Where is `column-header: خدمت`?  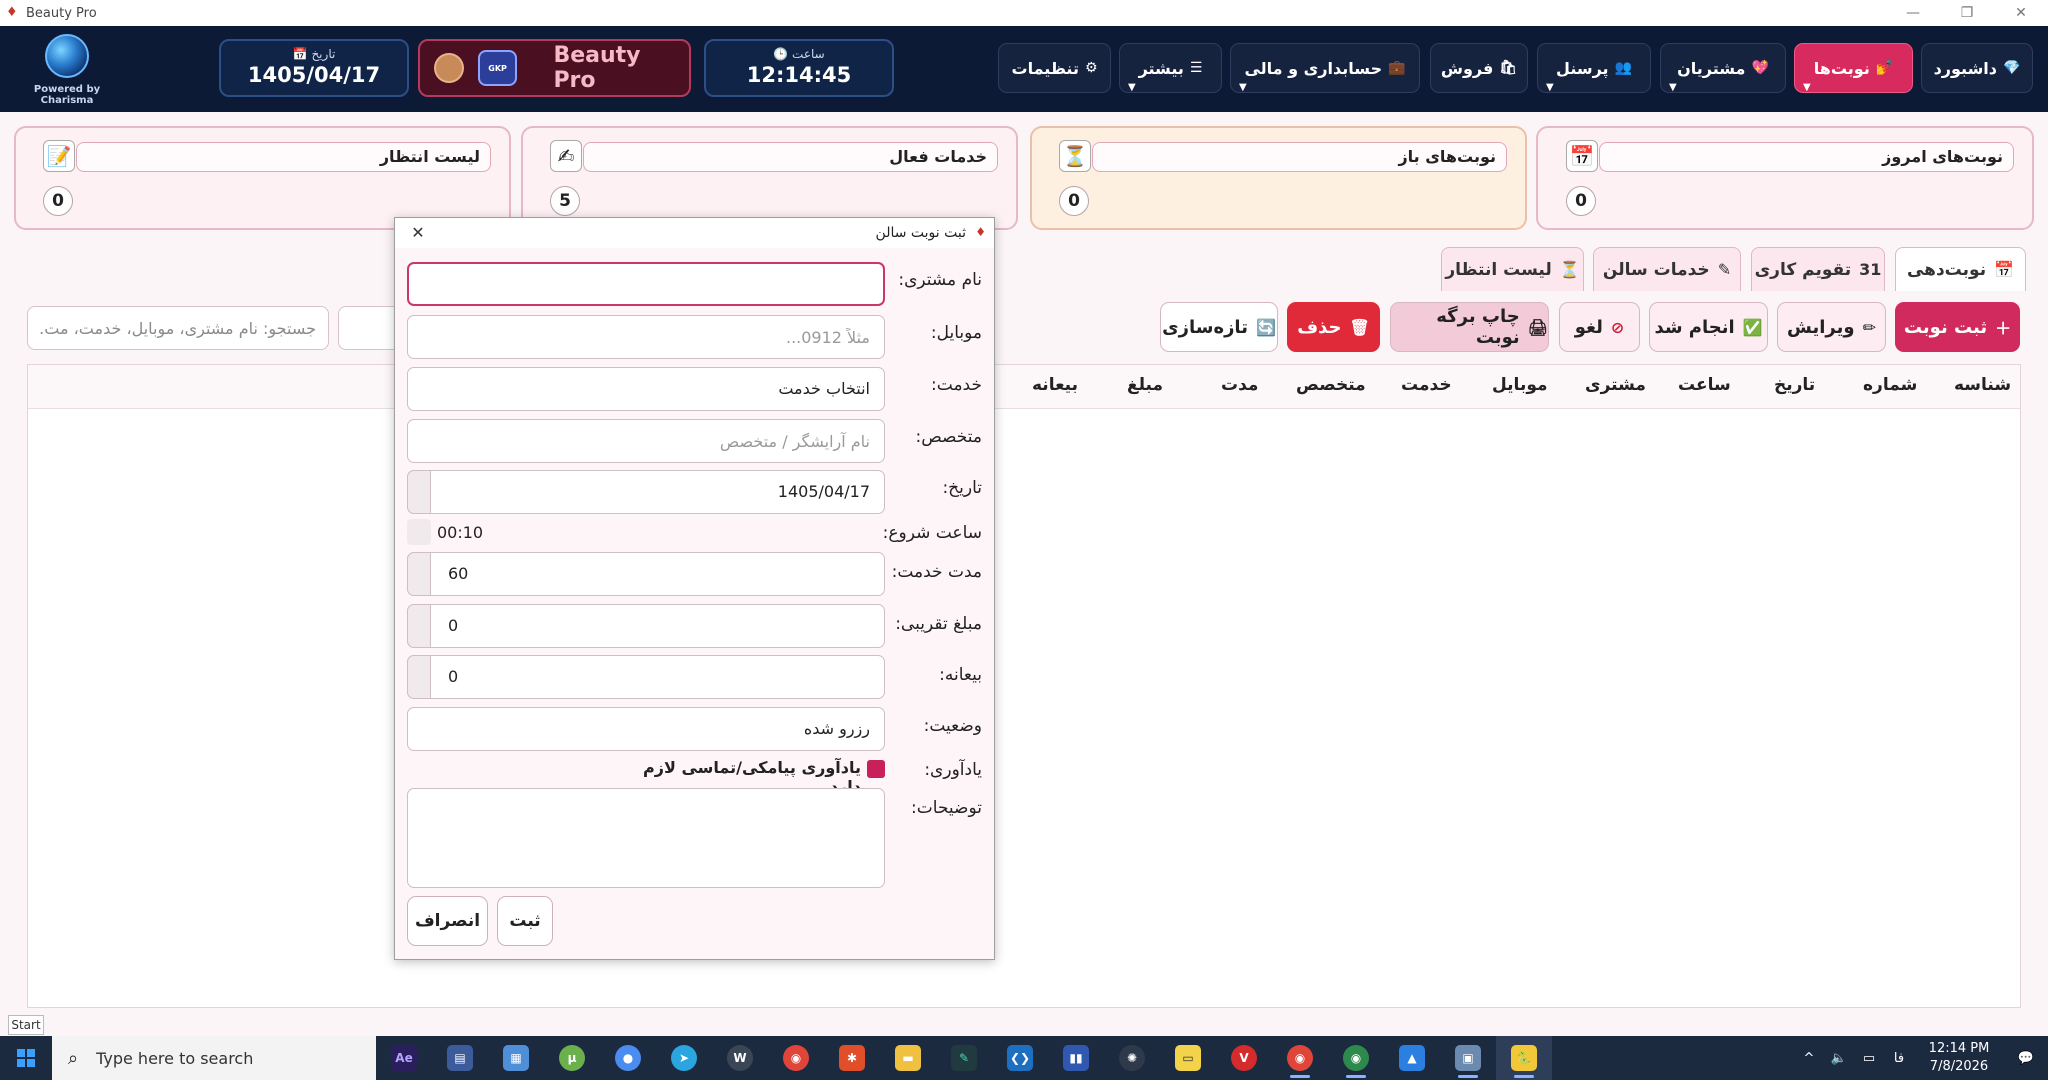 column-header: خدمت is located at coordinates (1426, 385).